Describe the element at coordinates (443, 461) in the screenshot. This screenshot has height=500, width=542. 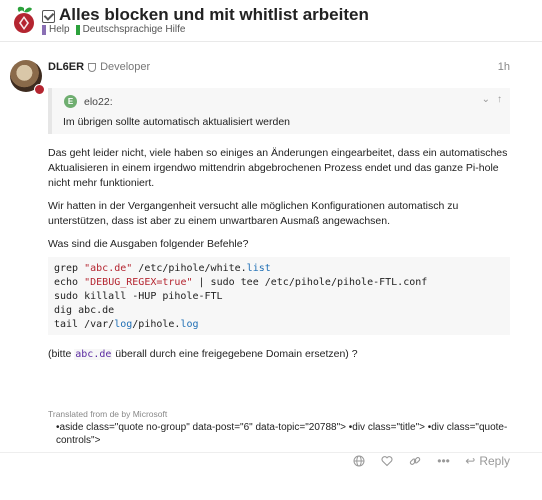
I see `ellipsis-icon: •••` at that location.